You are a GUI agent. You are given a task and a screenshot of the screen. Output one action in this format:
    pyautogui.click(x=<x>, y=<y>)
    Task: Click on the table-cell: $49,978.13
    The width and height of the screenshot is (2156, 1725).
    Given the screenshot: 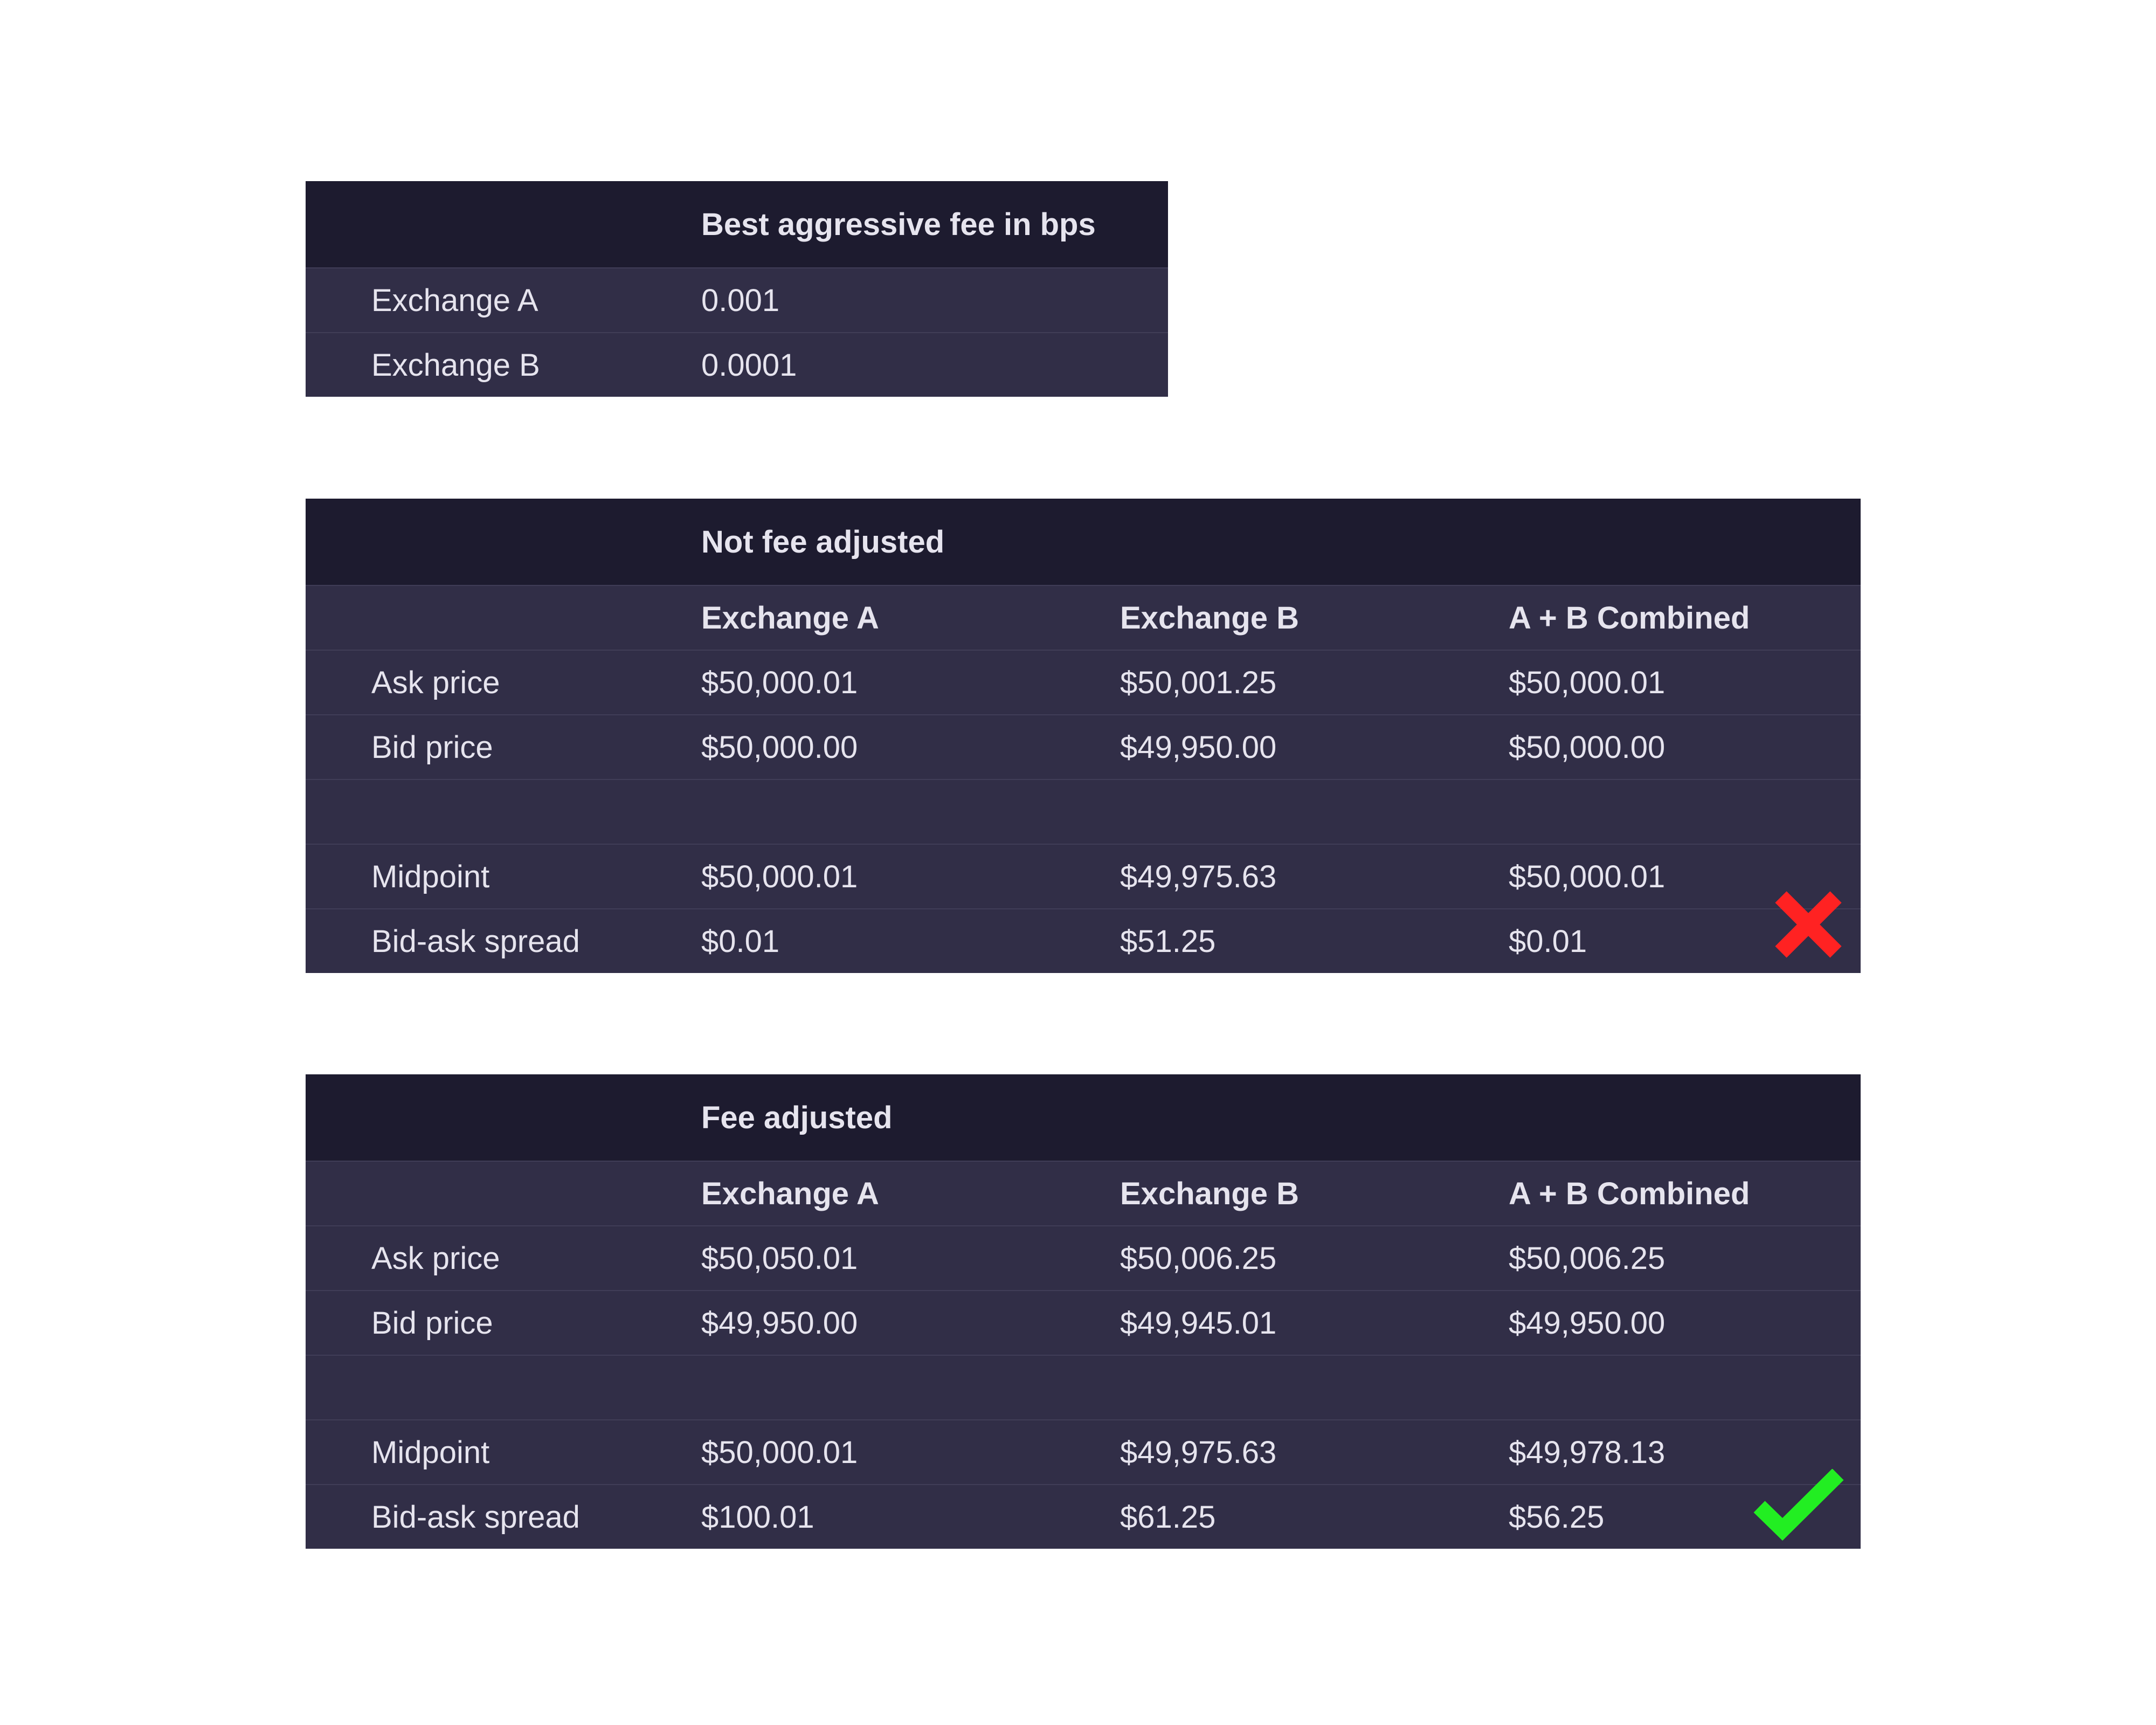 What is the action you would take?
    pyautogui.click(x=1587, y=1452)
    